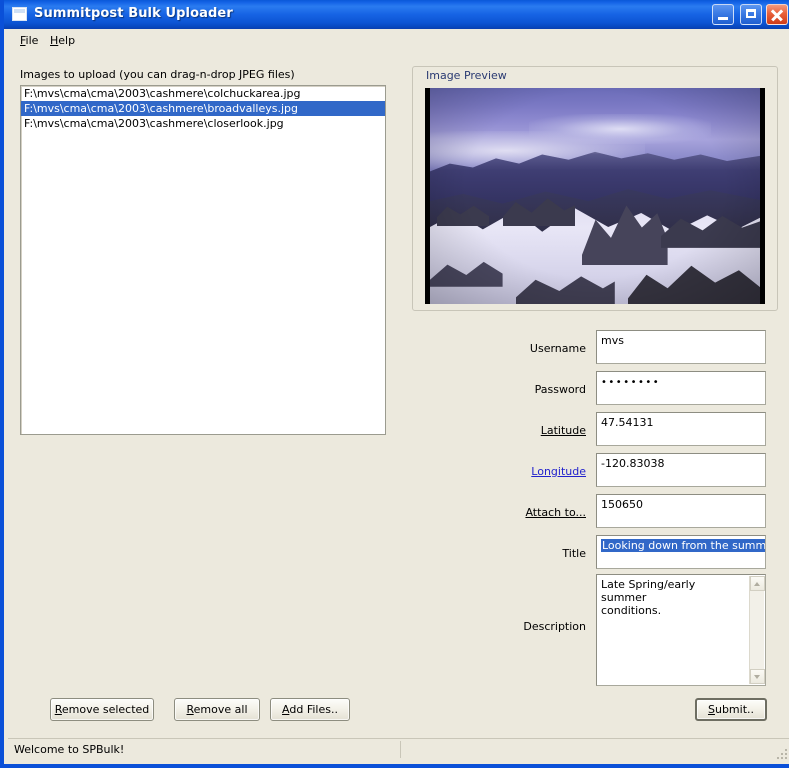 This screenshot has width=789, height=768. I want to click on add-files-button: Add Files.., so click(310, 709).